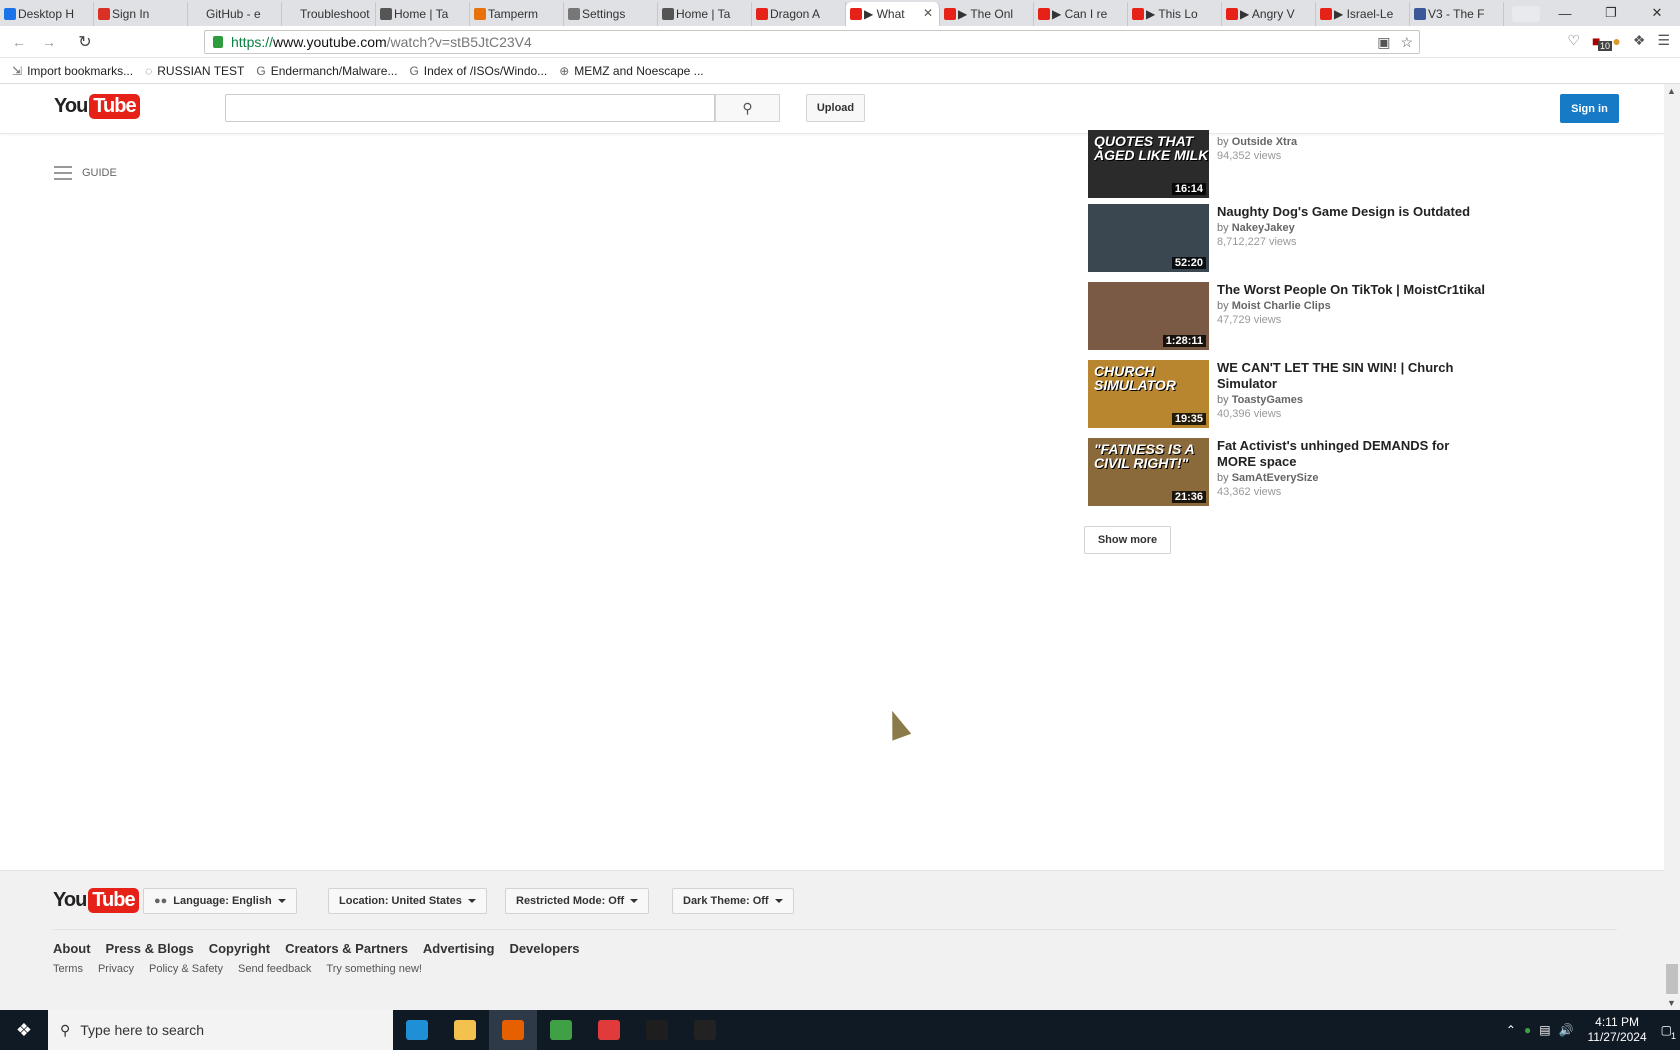 This screenshot has width=1680, height=1050. What do you see at coordinates (1263, 228) in the screenshot?
I see `video-channel: NakeyJakey` at bounding box center [1263, 228].